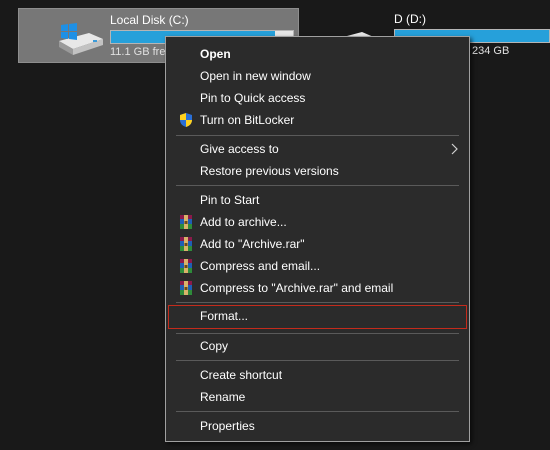 The width and height of the screenshot is (550, 450). I want to click on menu-item-properties: Properties, so click(317, 426).